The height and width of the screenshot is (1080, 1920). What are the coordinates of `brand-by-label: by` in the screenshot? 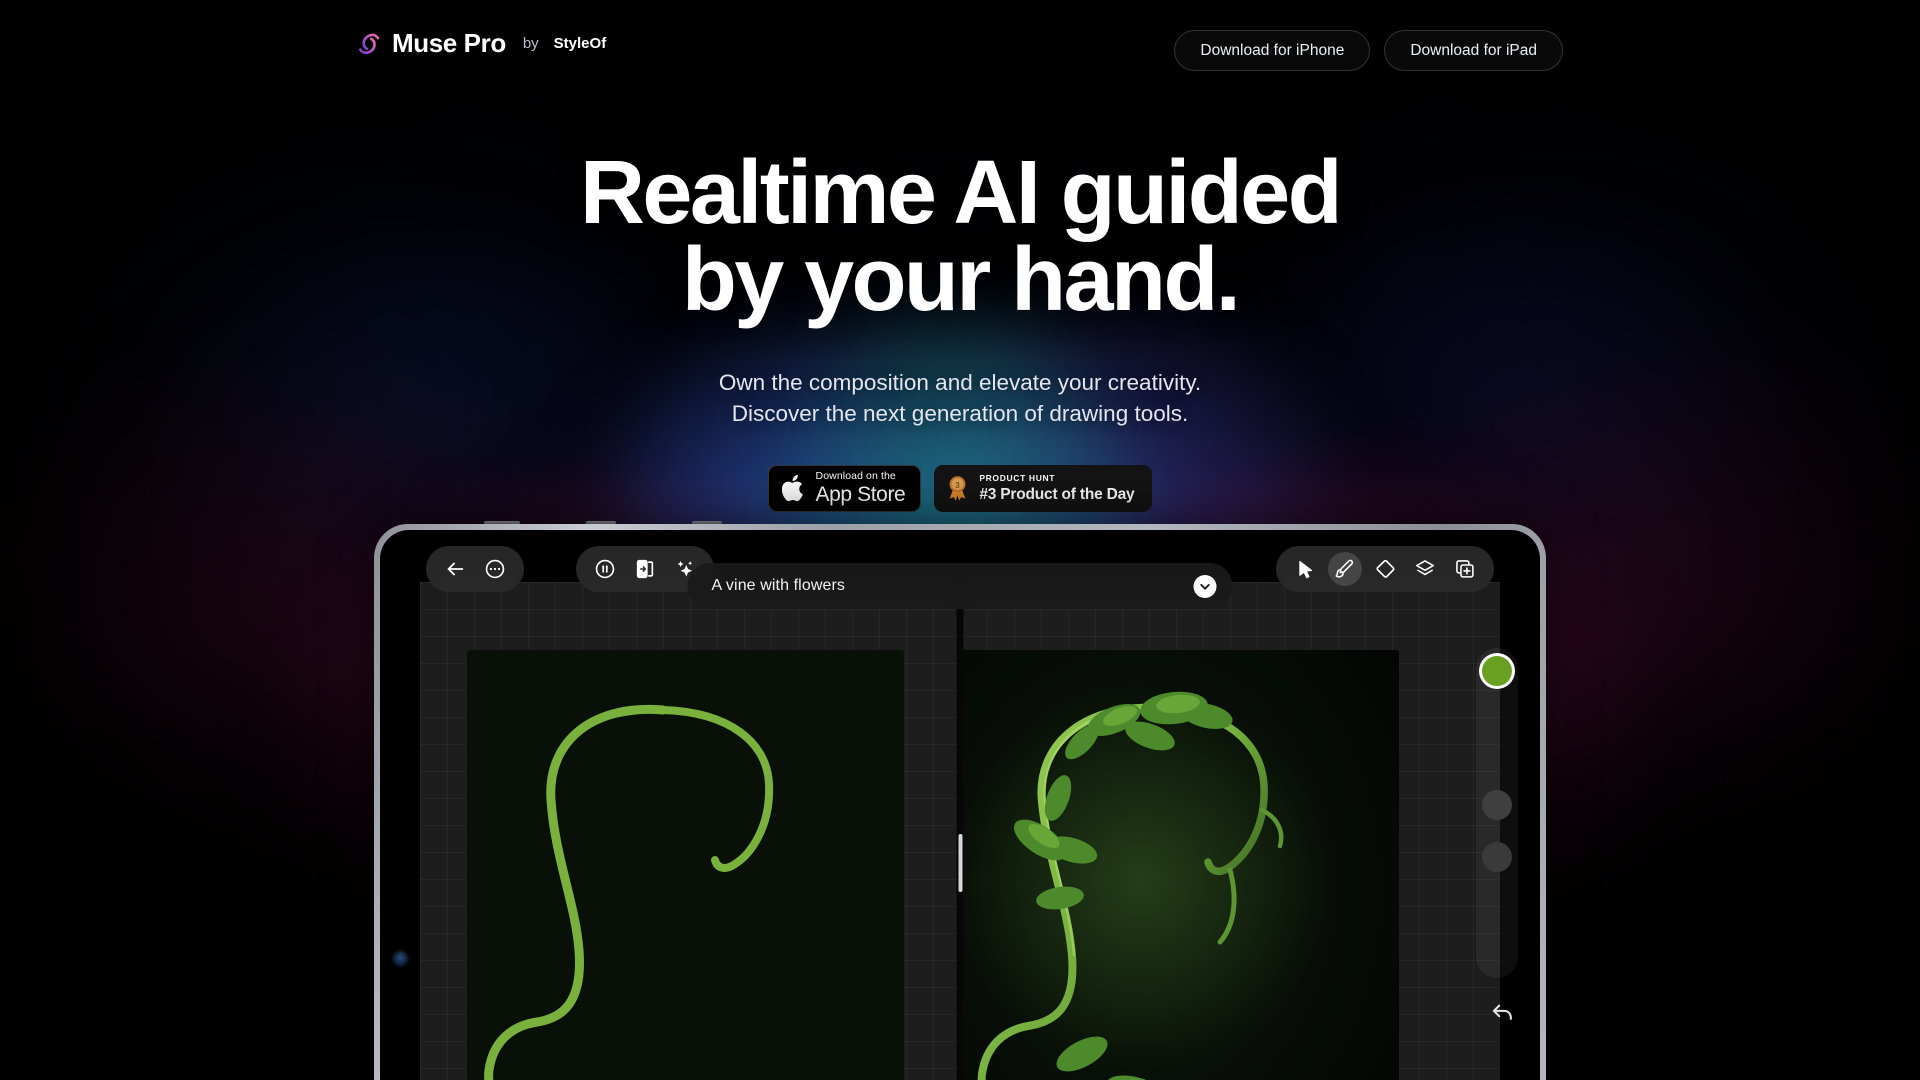 It's located at (530, 43).